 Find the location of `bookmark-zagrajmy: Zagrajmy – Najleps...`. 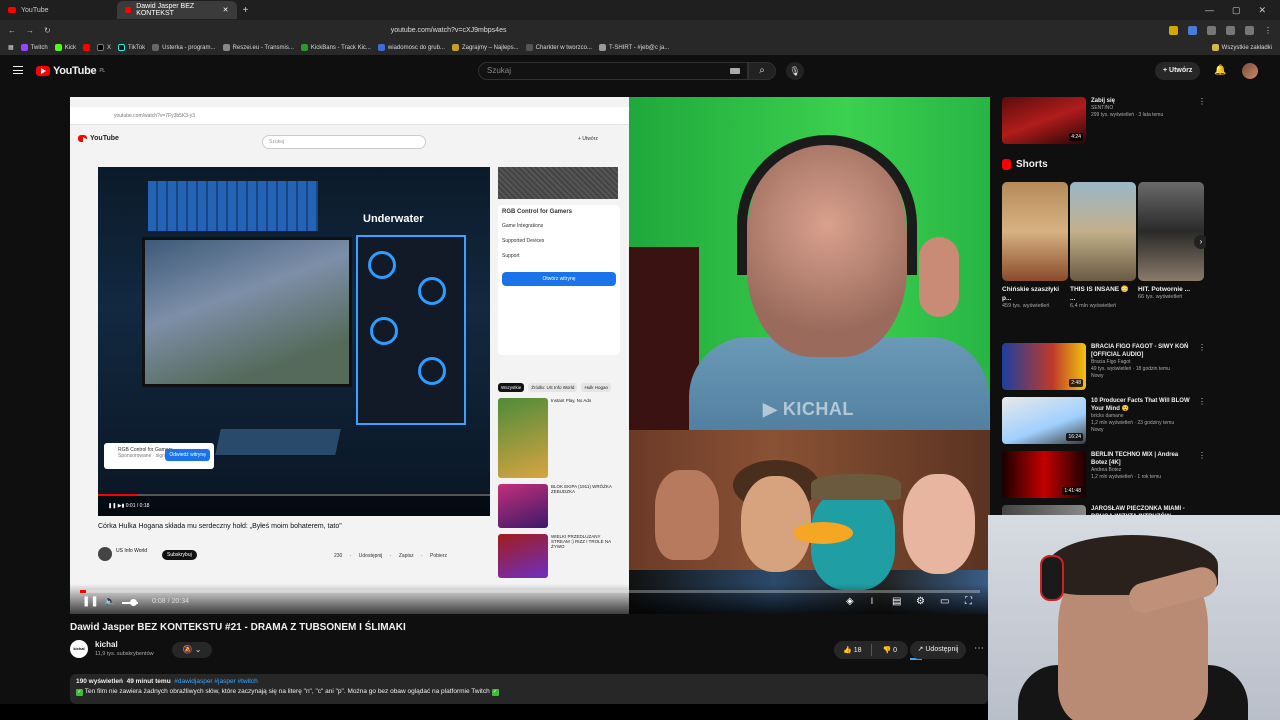

bookmark-zagrajmy: Zagrajmy – Najleps... is located at coordinates (485, 47).